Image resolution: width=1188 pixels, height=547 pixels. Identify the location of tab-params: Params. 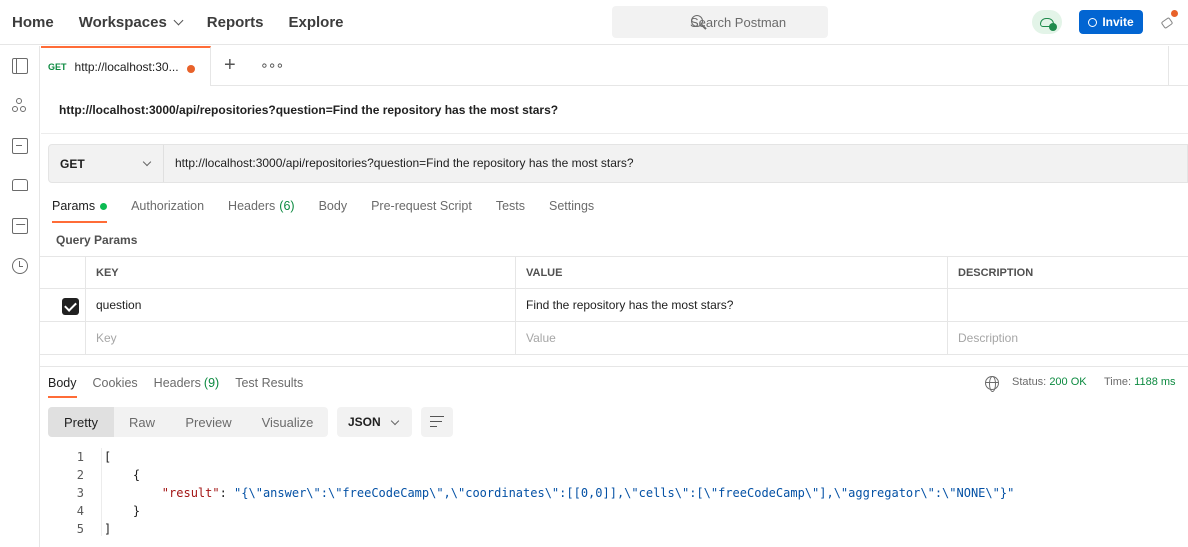
(80, 211).